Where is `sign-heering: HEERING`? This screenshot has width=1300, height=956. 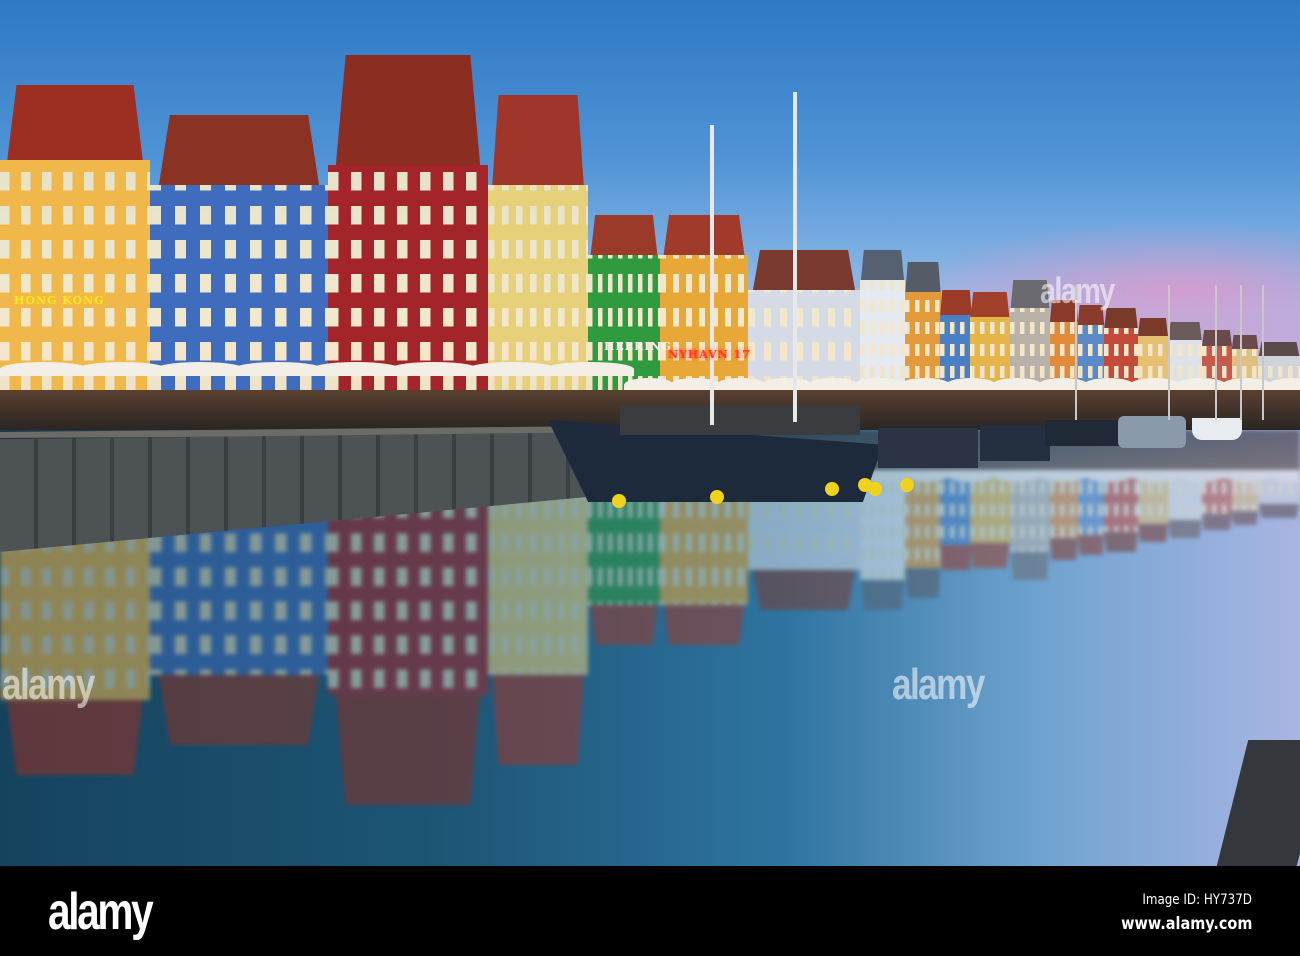
sign-heering: HEERING is located at coordinates (638, 346).